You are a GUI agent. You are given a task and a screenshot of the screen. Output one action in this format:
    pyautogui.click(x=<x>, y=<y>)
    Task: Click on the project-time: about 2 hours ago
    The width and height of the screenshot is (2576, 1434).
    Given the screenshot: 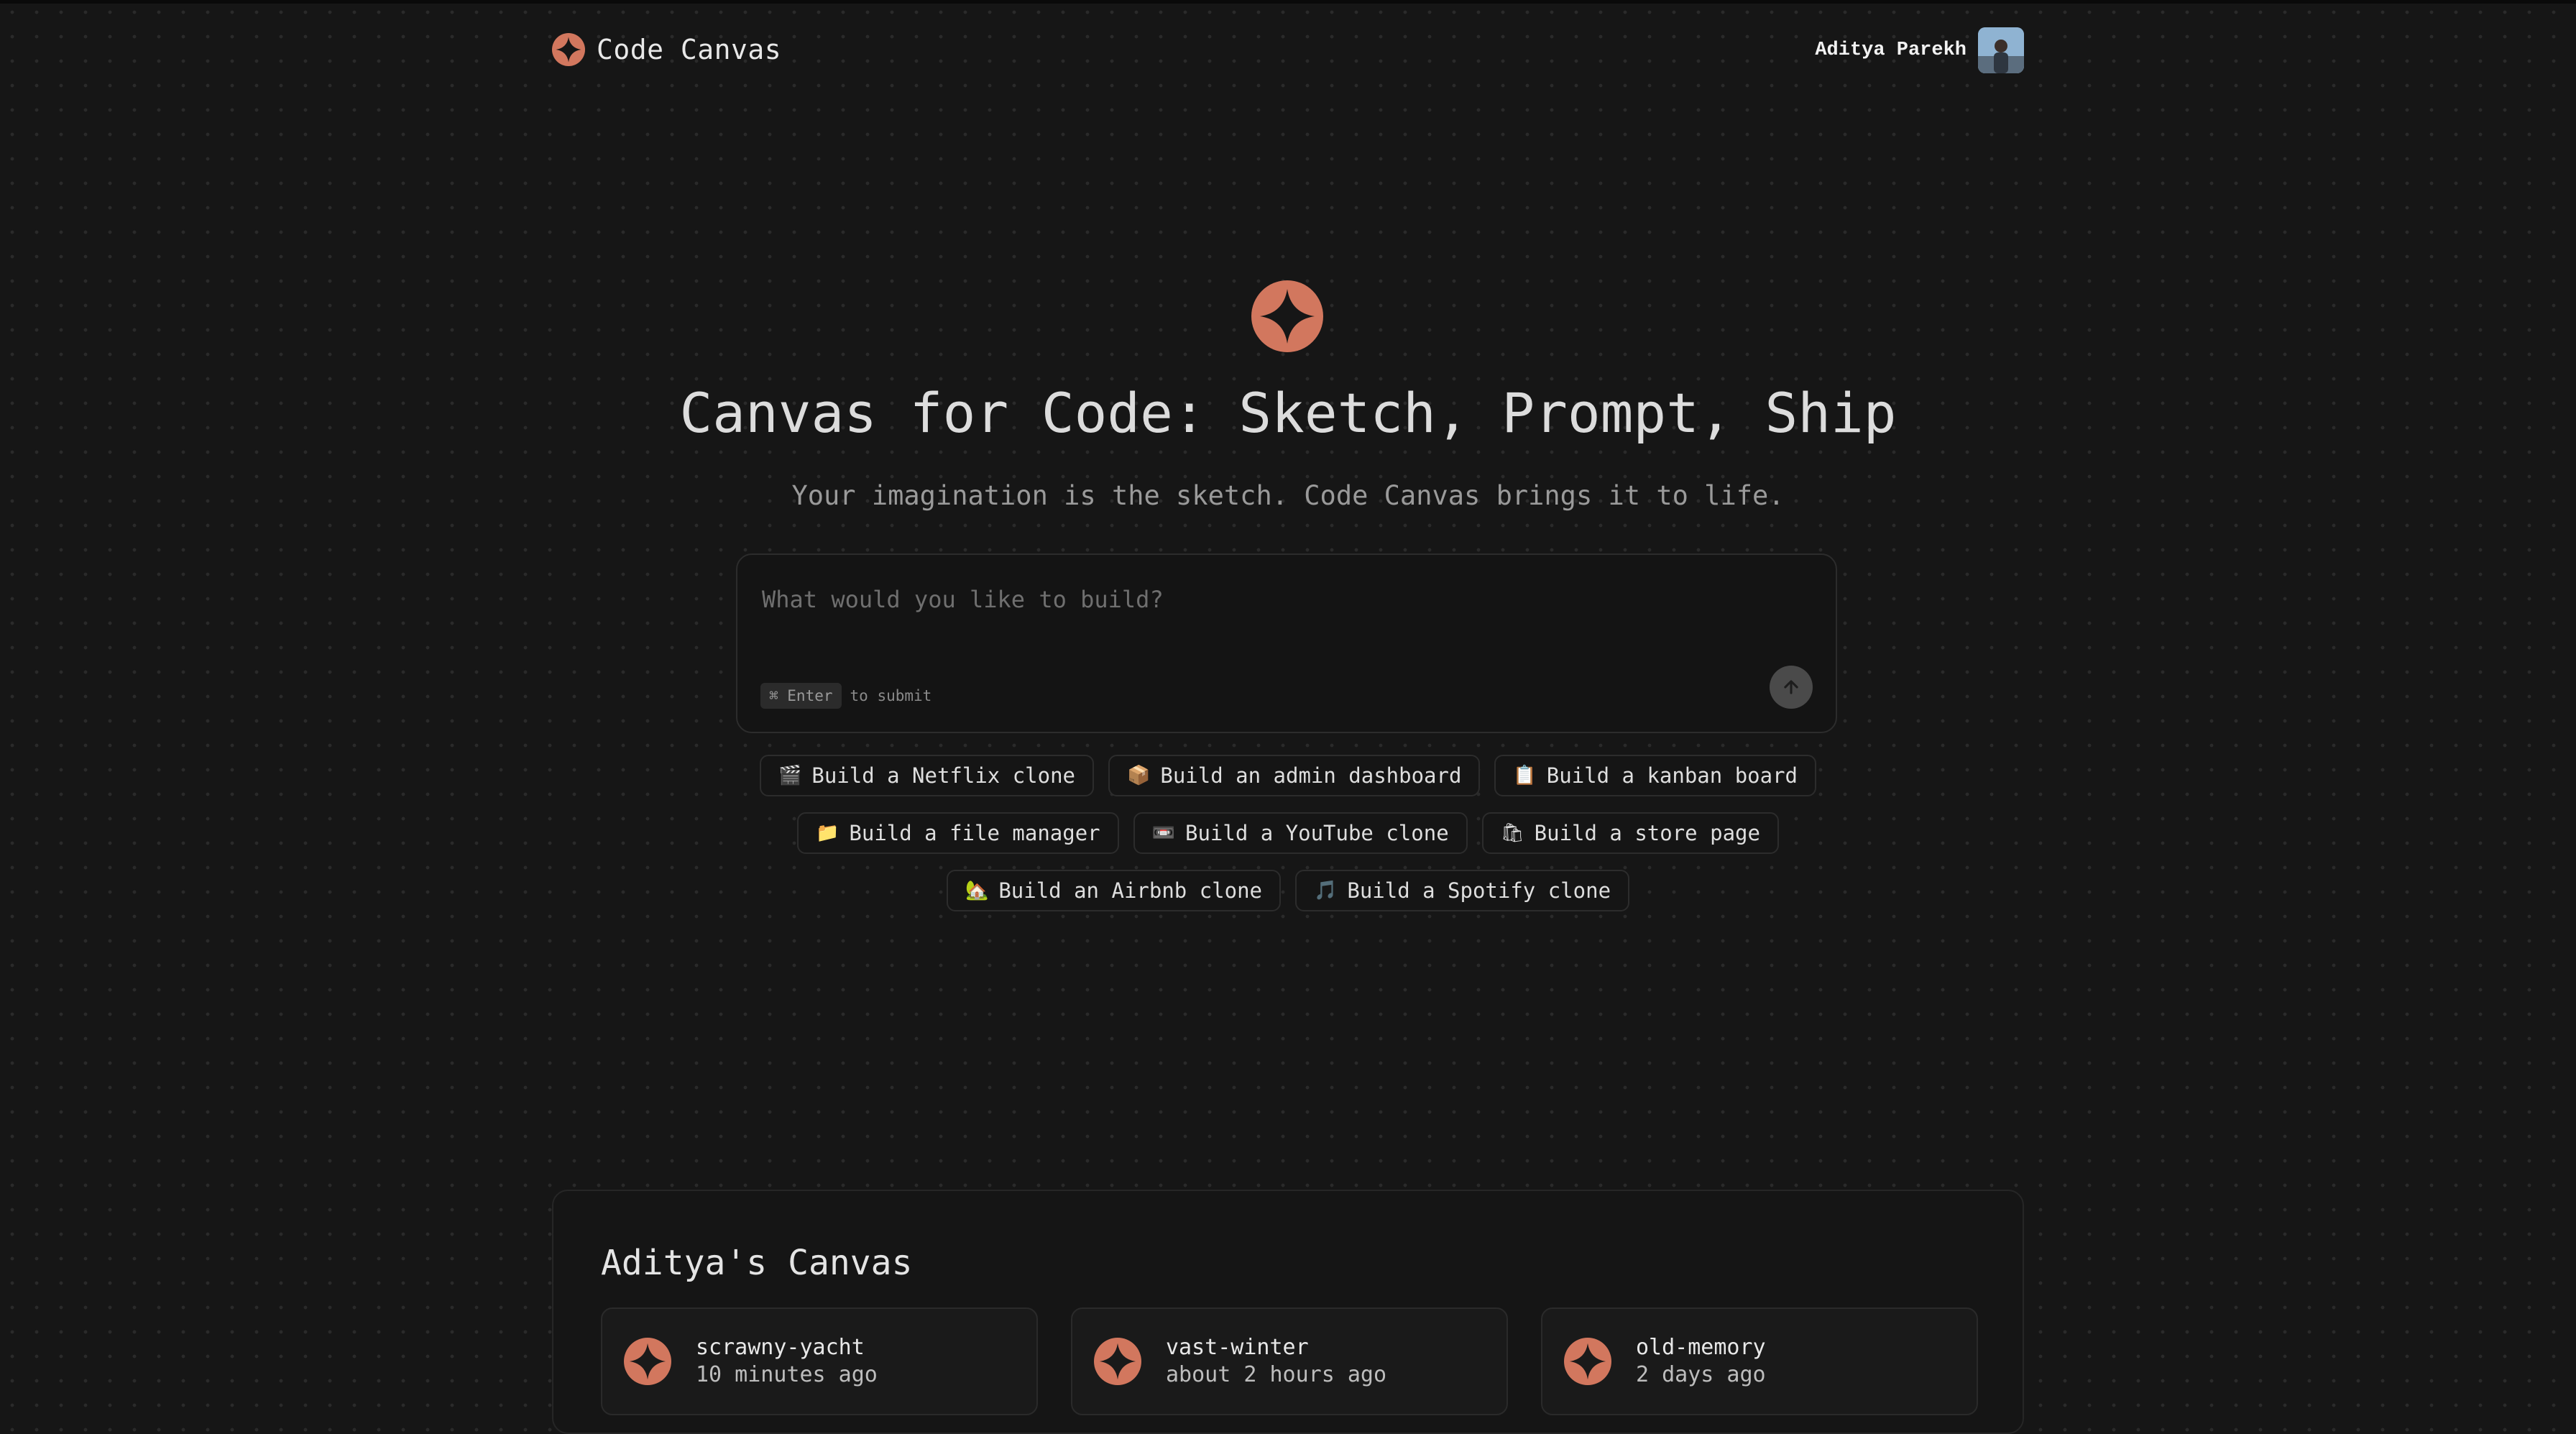 What is the action you would take?
    pyautogui.click(x=1276, y=1374)
    